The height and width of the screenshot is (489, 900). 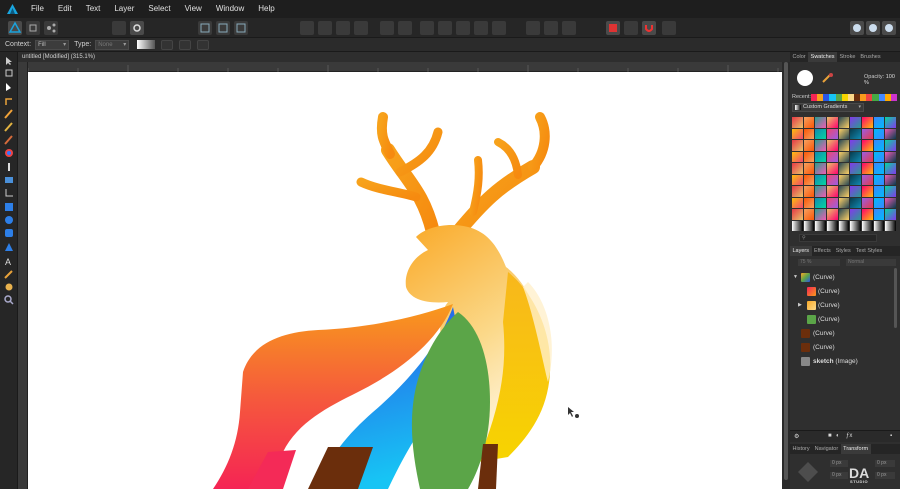 I want to click on layer-row: (Curve), so click(x=845, y=347).